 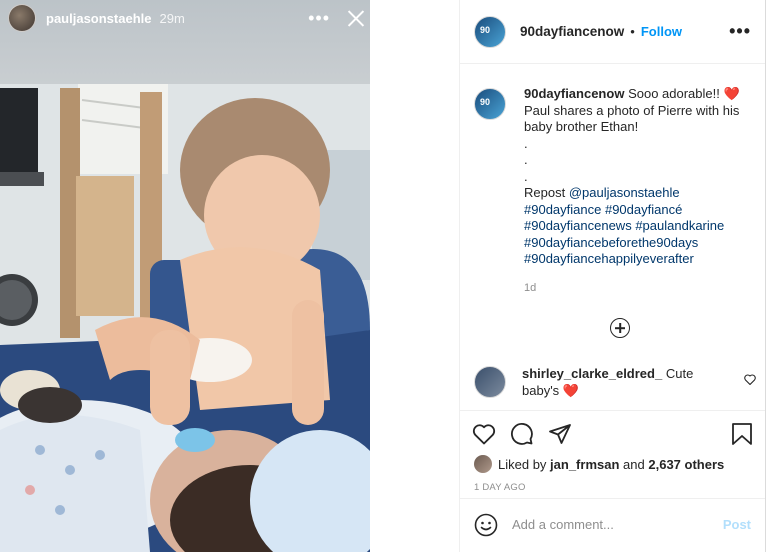 I want to click on action-bar, so click(x=612, y=429).